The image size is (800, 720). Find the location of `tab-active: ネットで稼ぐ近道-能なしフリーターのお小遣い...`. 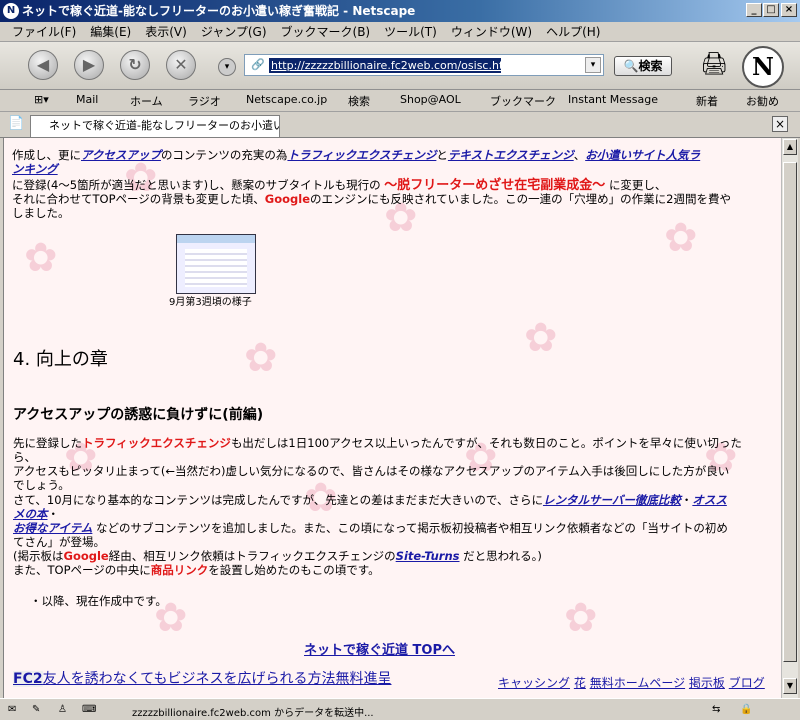

tab-active: ネットで稼ぐ近道-能なしフリーターのお小遣い... is located at coordinates (155, 126).